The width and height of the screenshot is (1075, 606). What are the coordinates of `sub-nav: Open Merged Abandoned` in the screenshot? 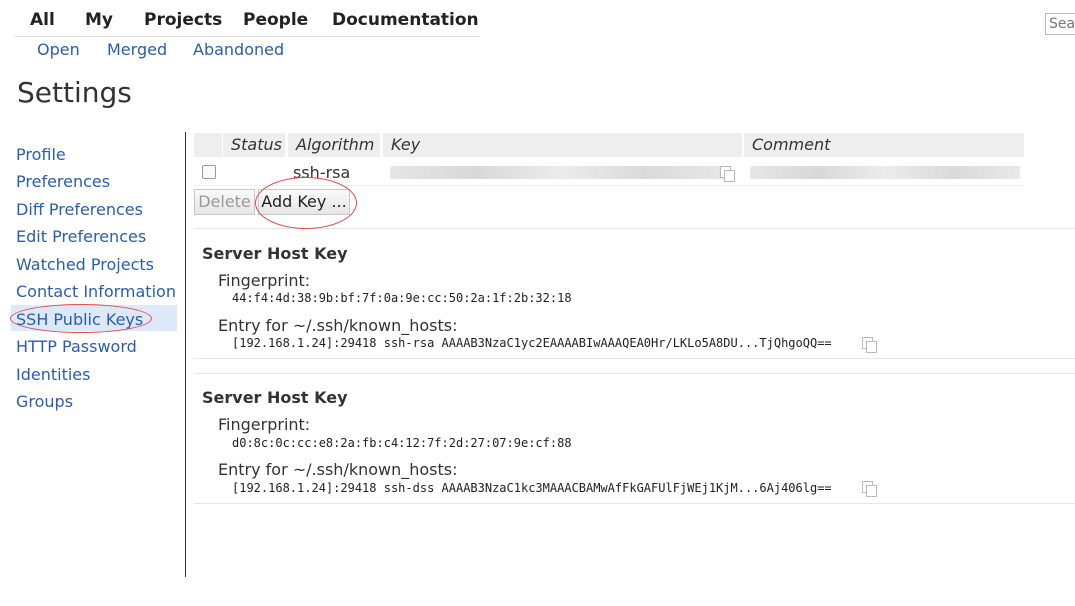 It's located at (240, 51).